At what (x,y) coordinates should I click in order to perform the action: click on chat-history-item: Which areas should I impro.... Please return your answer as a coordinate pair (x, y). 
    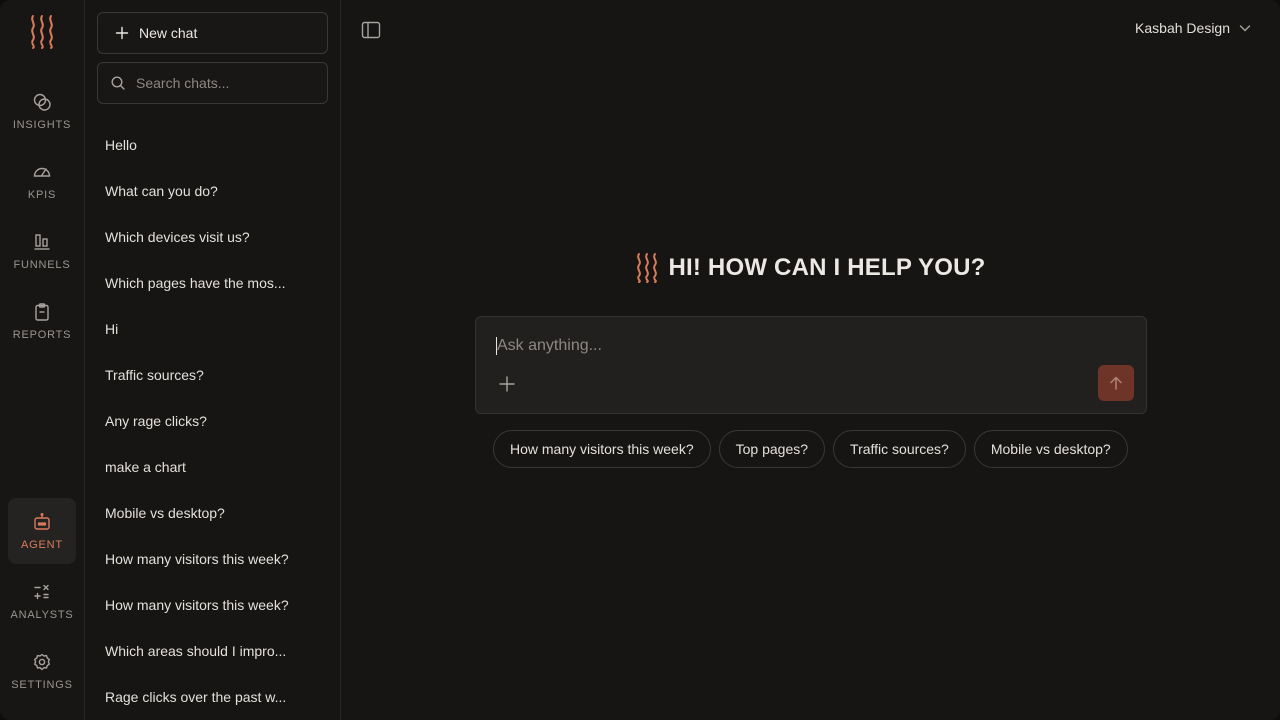
    Looking at the image, I should click on (212, 651).